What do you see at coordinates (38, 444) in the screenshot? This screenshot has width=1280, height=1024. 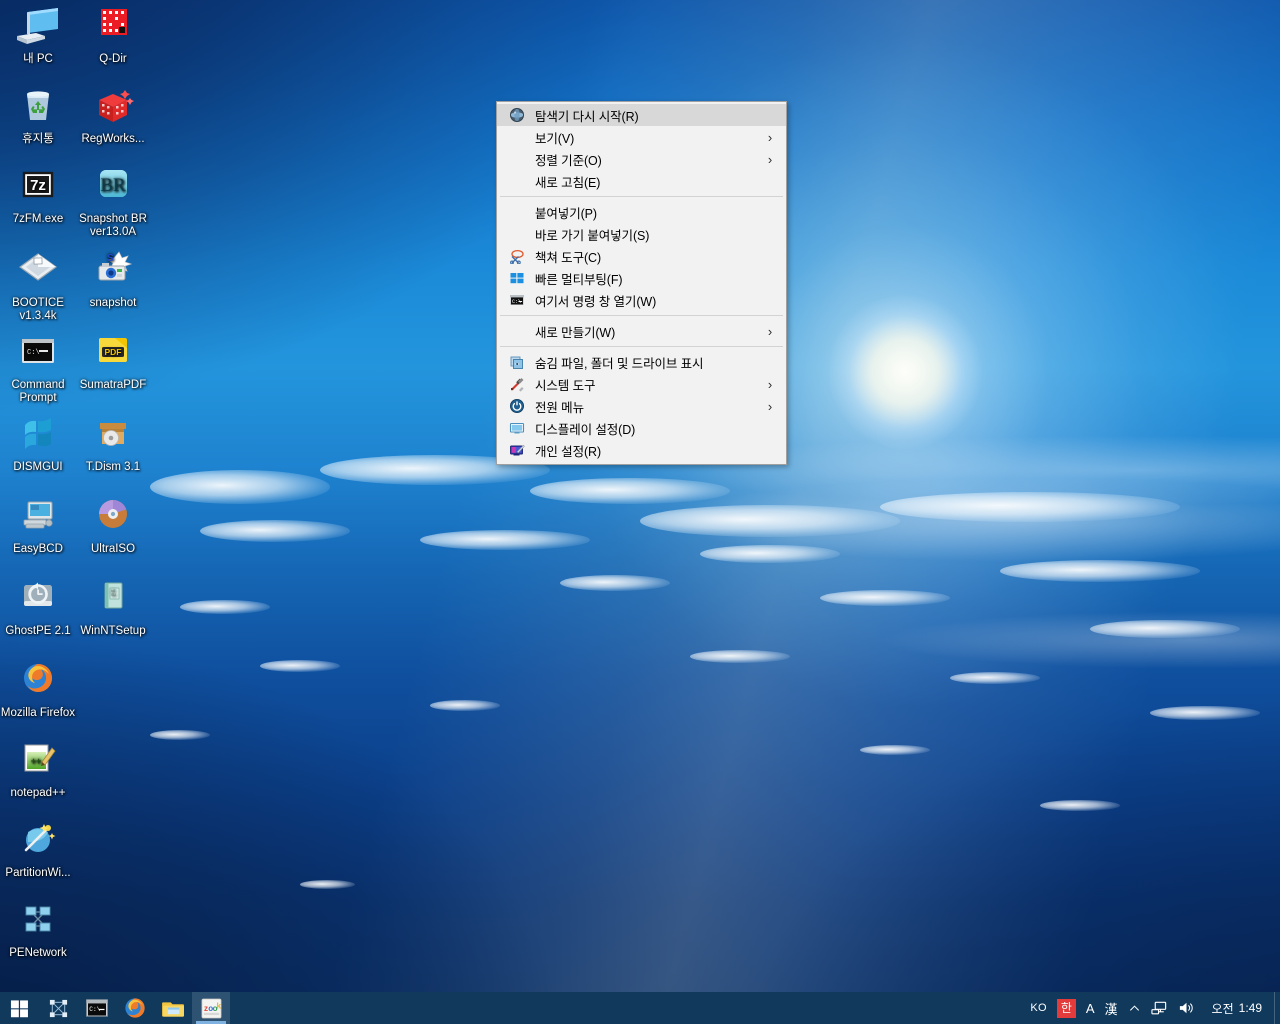 I see `desktop-icon-dismgui: DISMGUI` at bounding box center [38, 444].